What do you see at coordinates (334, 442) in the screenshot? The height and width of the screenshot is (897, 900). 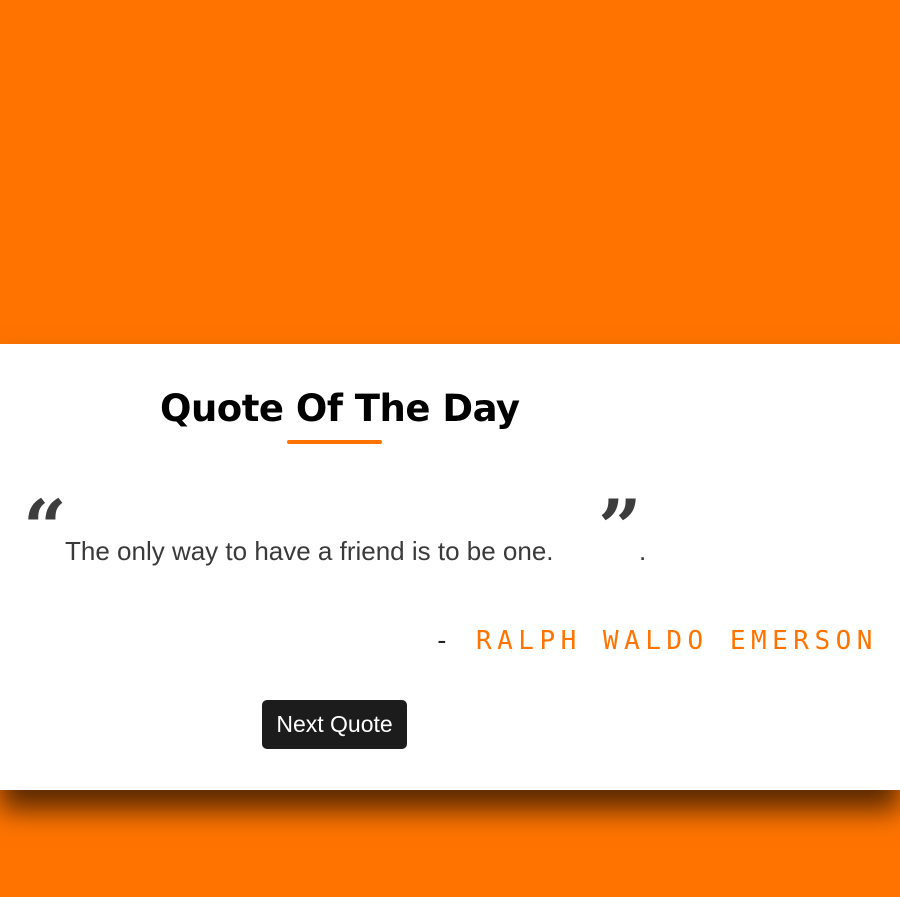 I see `title-underline` at bounding box center [334, 442].